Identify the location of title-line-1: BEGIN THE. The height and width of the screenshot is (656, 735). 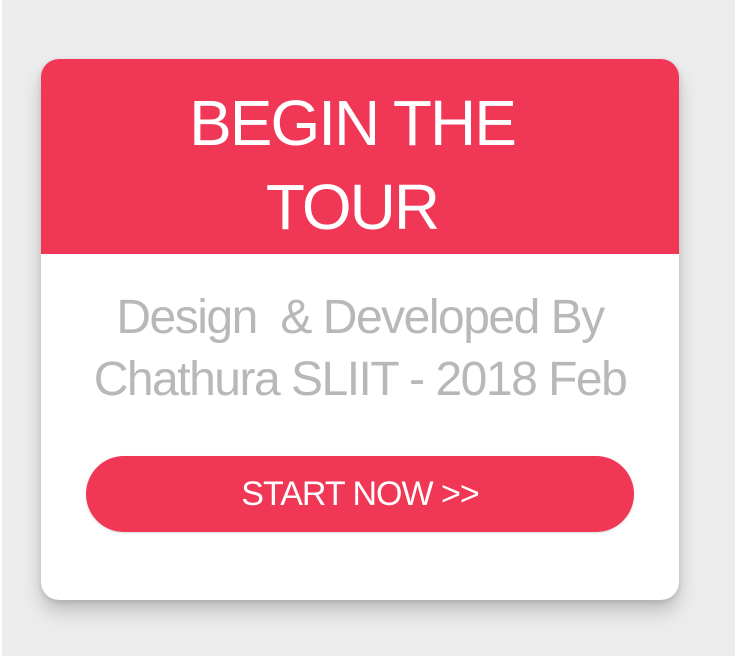
(353, 123).